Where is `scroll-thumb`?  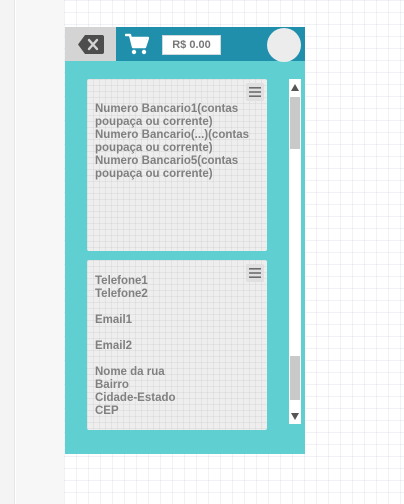
scroll-thumb is located at coordinates (295, 123).